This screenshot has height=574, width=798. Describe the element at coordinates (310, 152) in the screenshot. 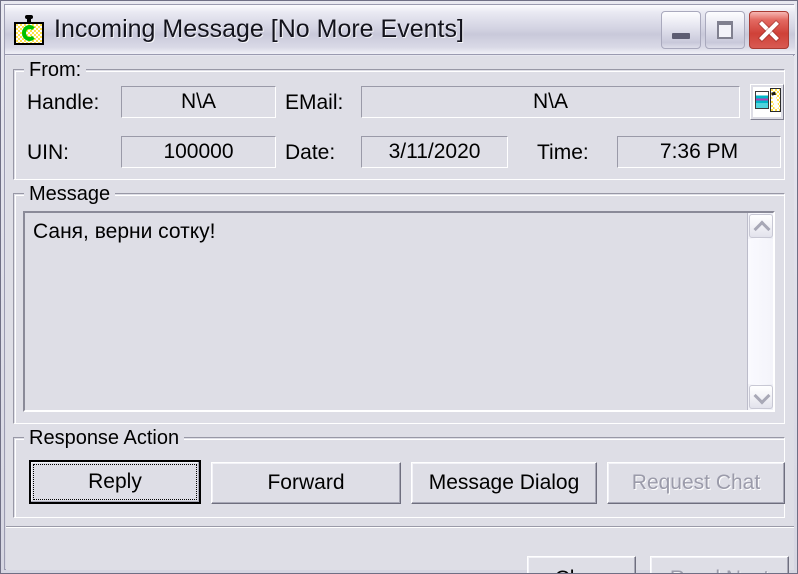

I see `date-label: Date:` at that location.